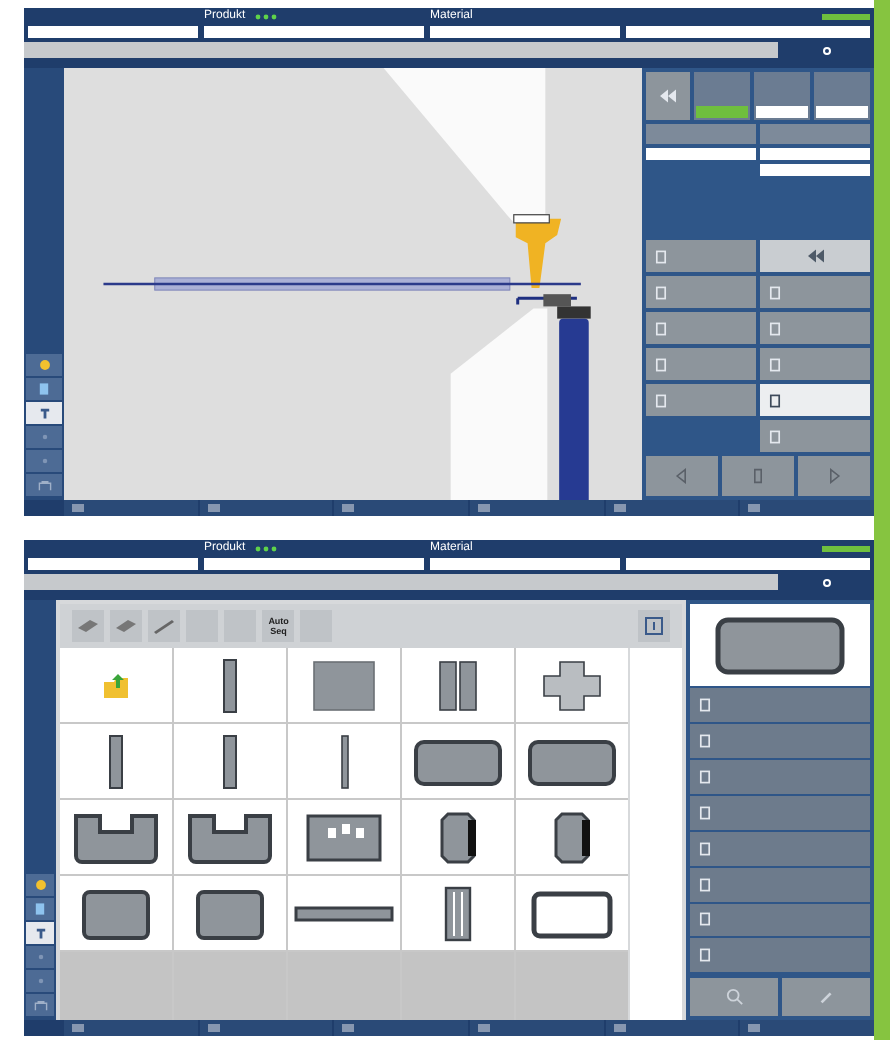 This screenshot has width=890, height=1048. I want to click on bar-part-drawing, so click(230, 685).